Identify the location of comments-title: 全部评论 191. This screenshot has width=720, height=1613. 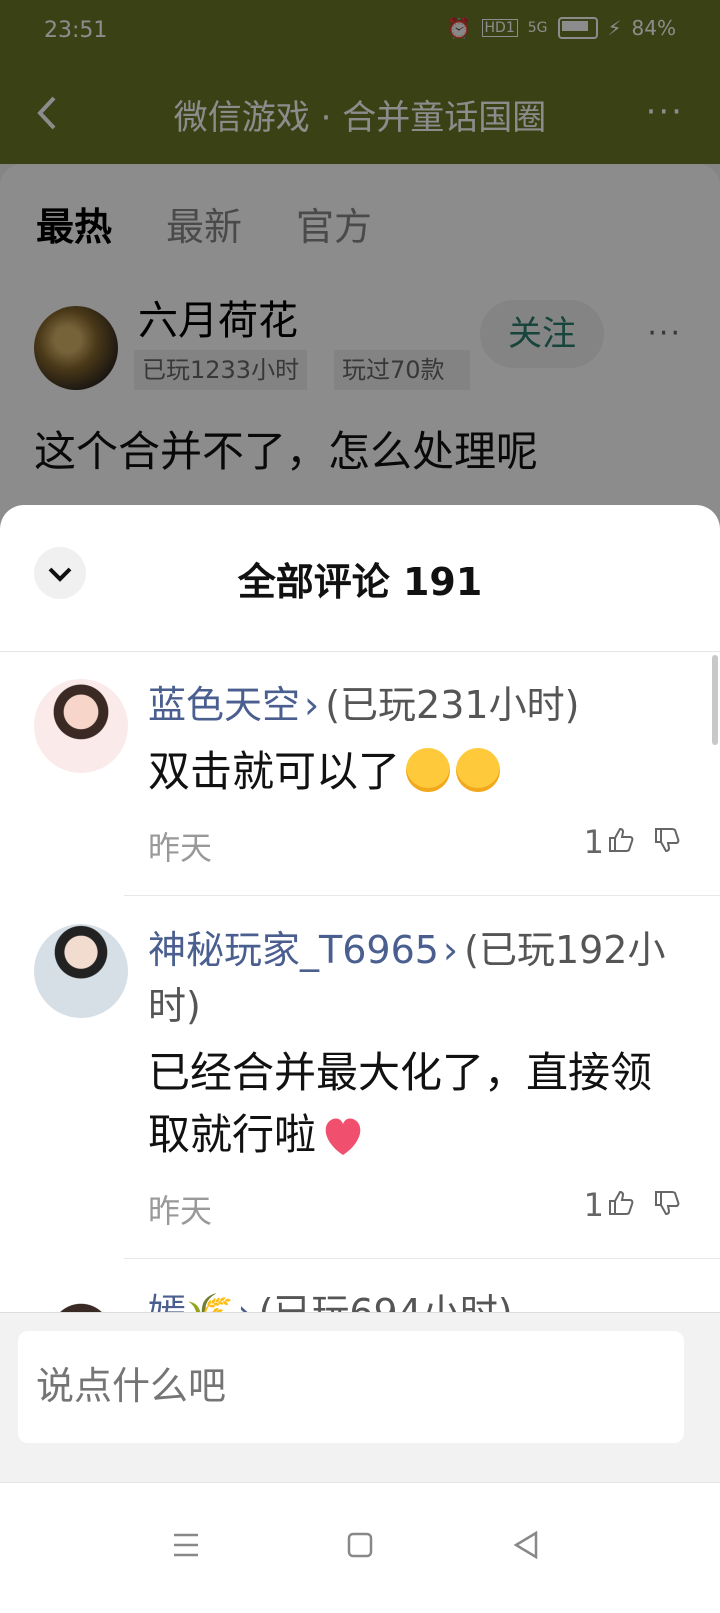
(360, 582).